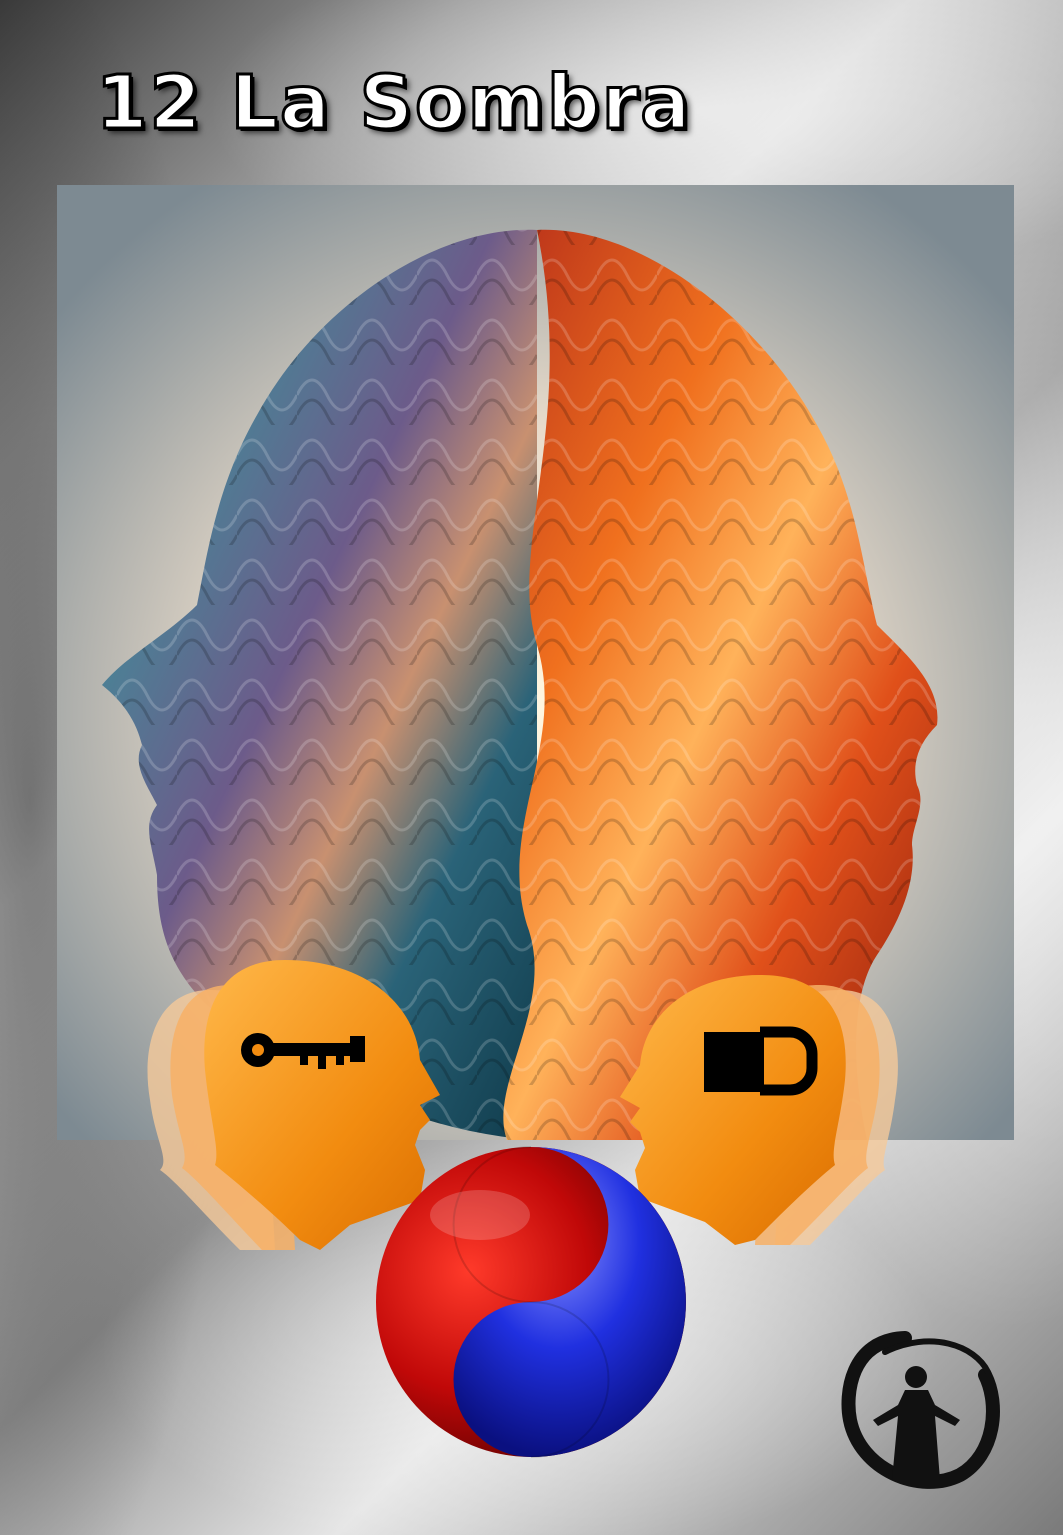  What do you see at coordinates (531, 1302) in the screenshot?
I see `yin-yang-sphere-icon` at bounding box center [531, 1302].